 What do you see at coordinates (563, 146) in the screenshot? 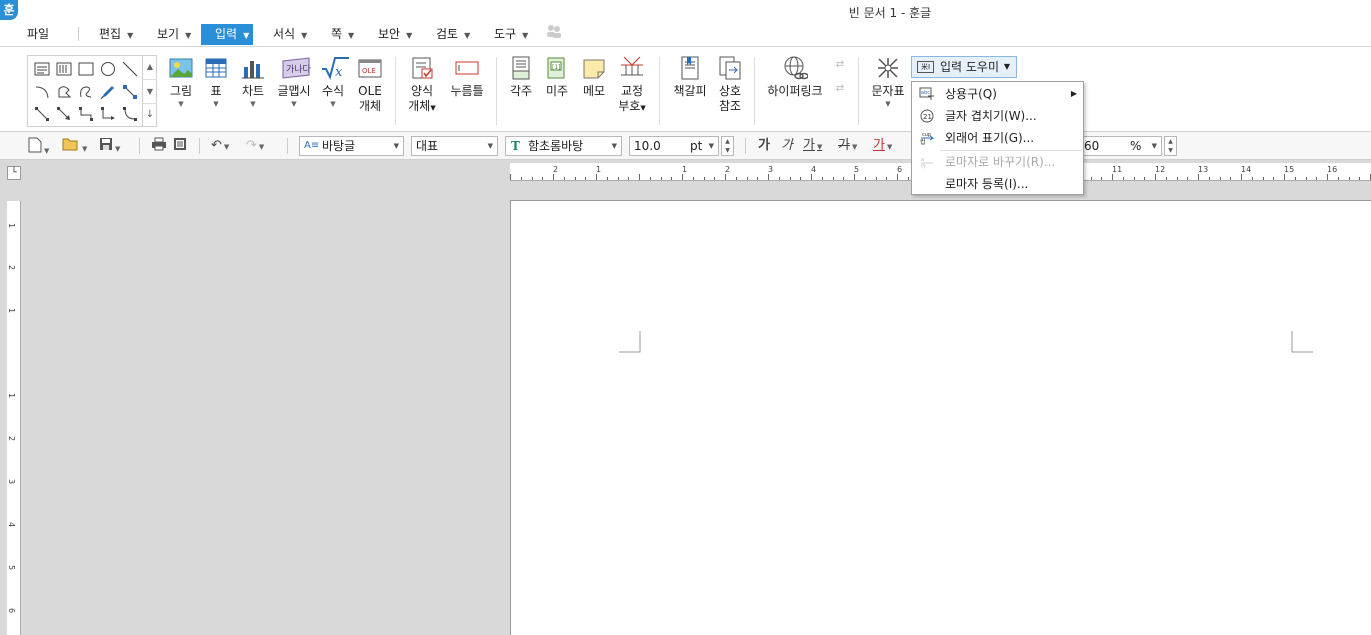
I see `font-select: T 함초롬바탕 ▼` at bounding box center [563, 146].